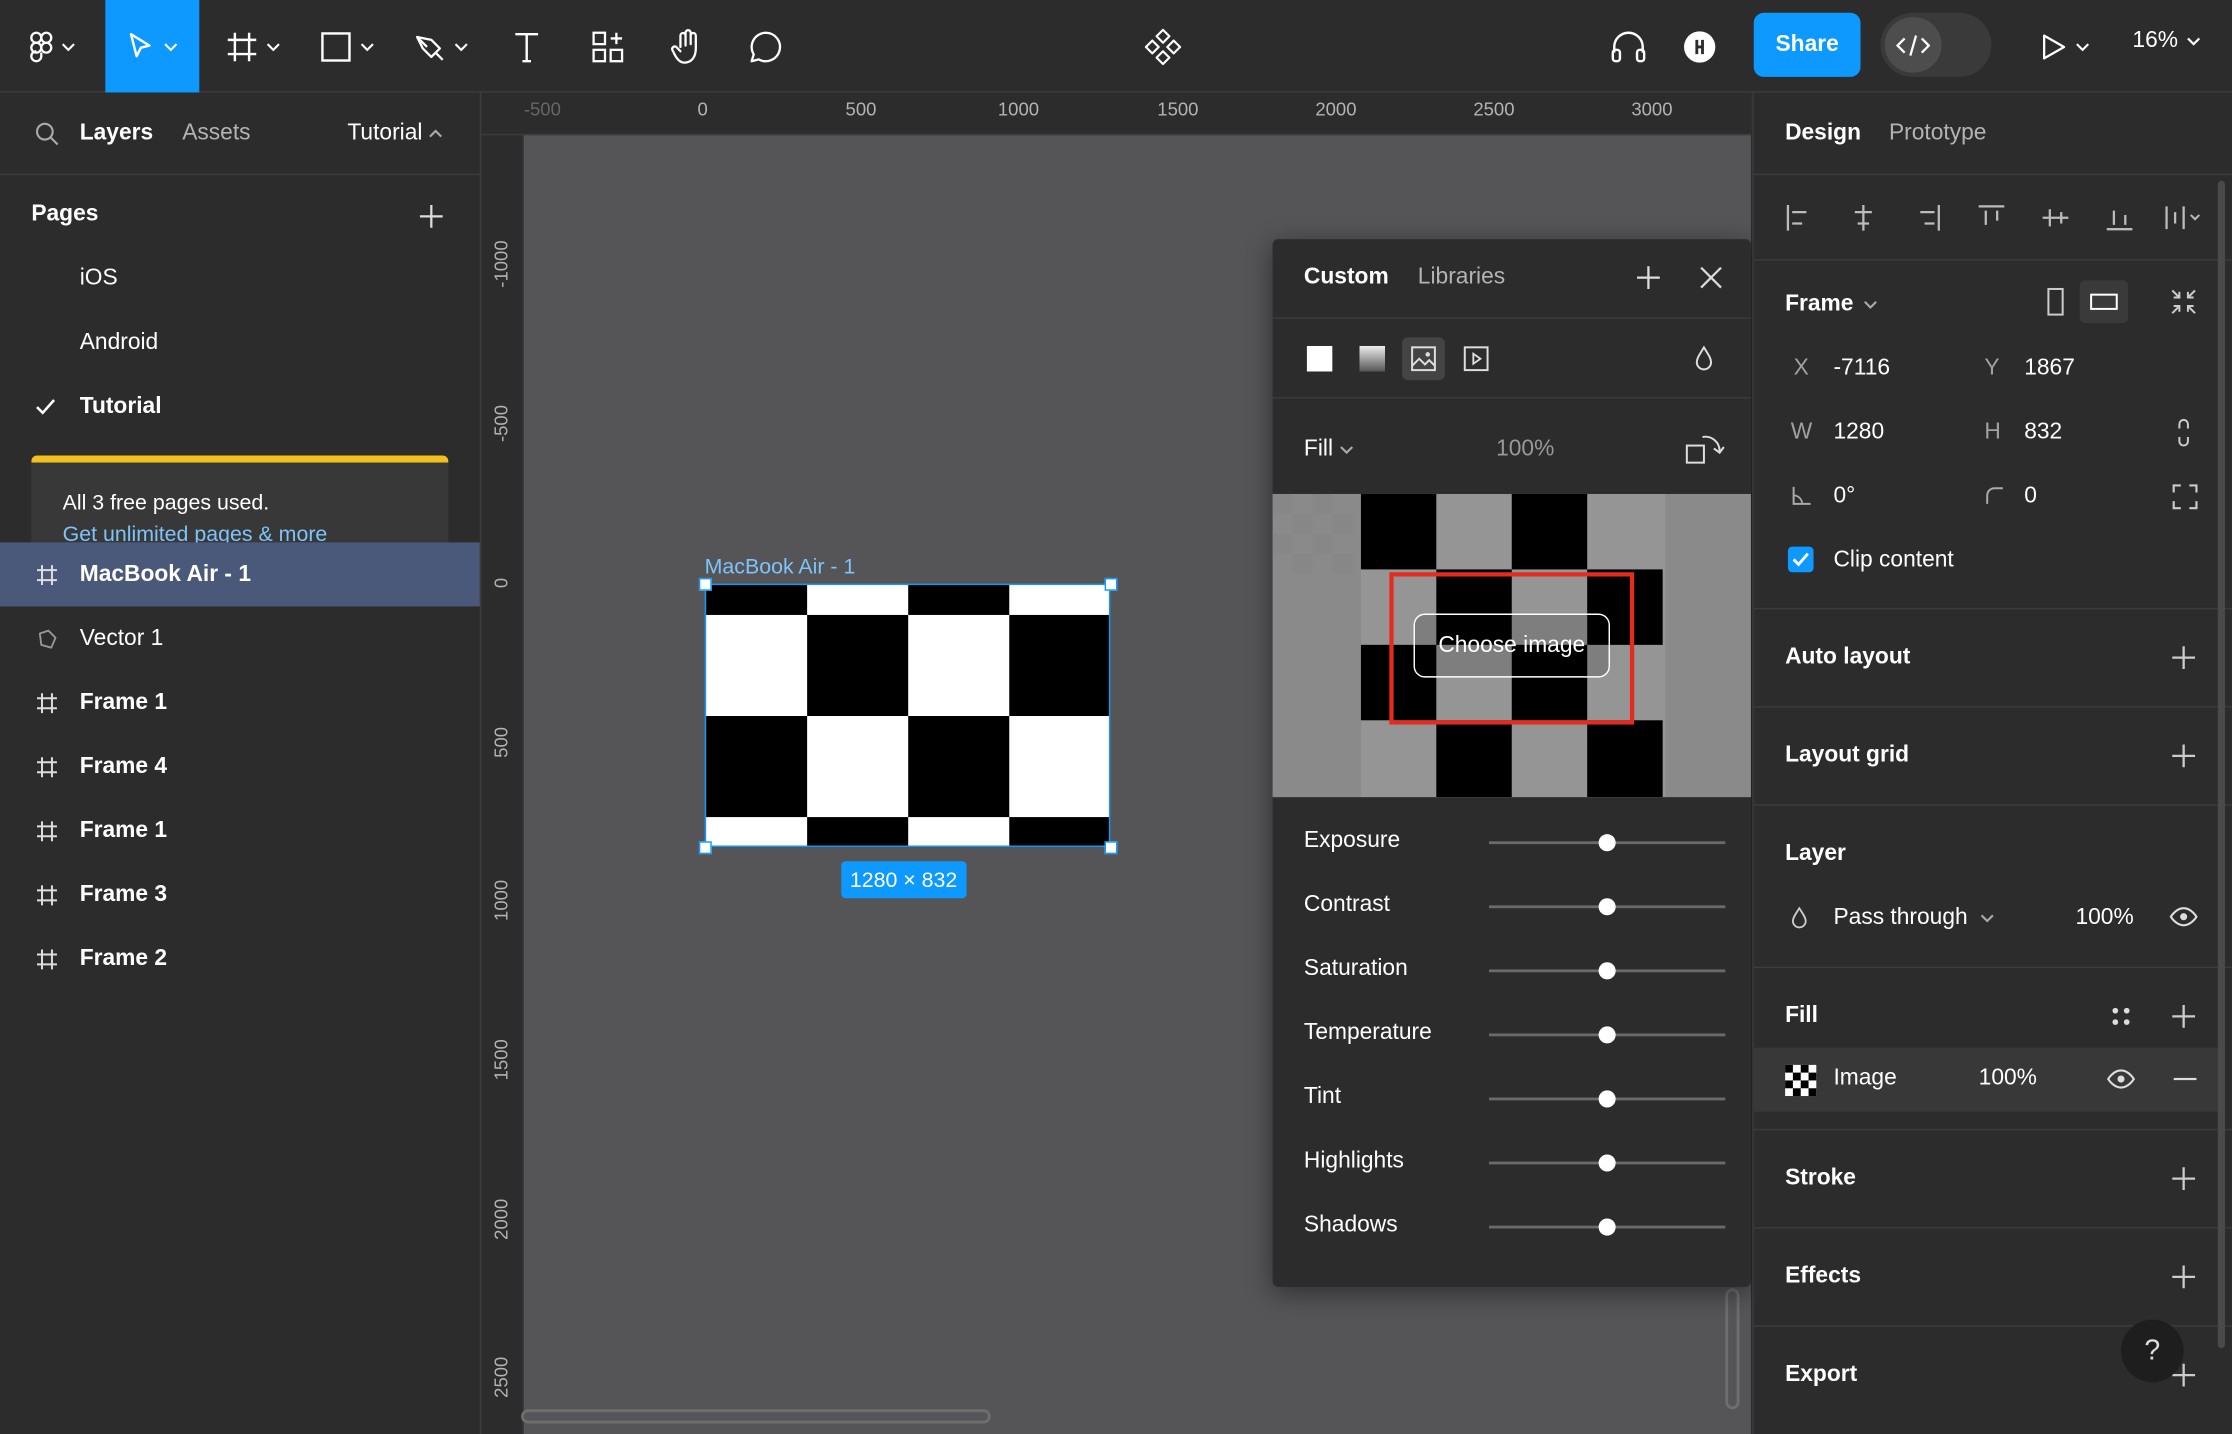 Image resolution: width=2232 pixels, height=1434 pixels. Describe the element at coordinates (216, 134) in the screenshot. I see `tab-assets: Assets` at that location.